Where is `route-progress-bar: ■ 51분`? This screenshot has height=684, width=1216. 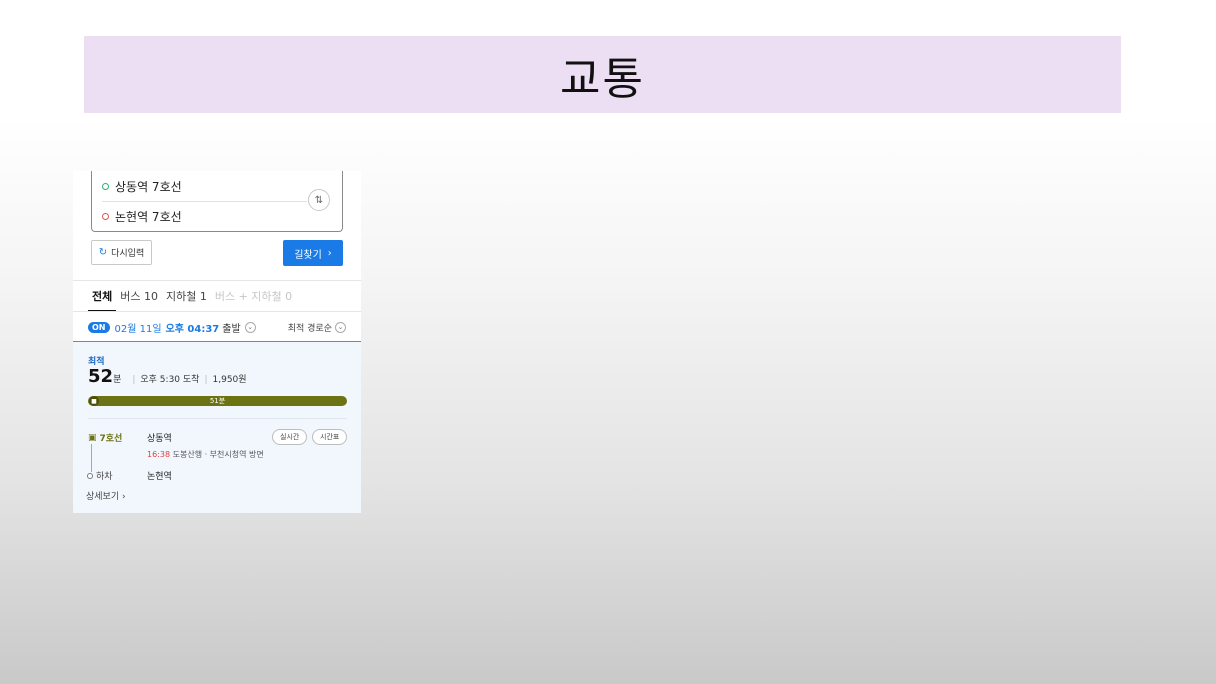 route-progress-bar: ■ 51분 is located at coordinates (217, 401).